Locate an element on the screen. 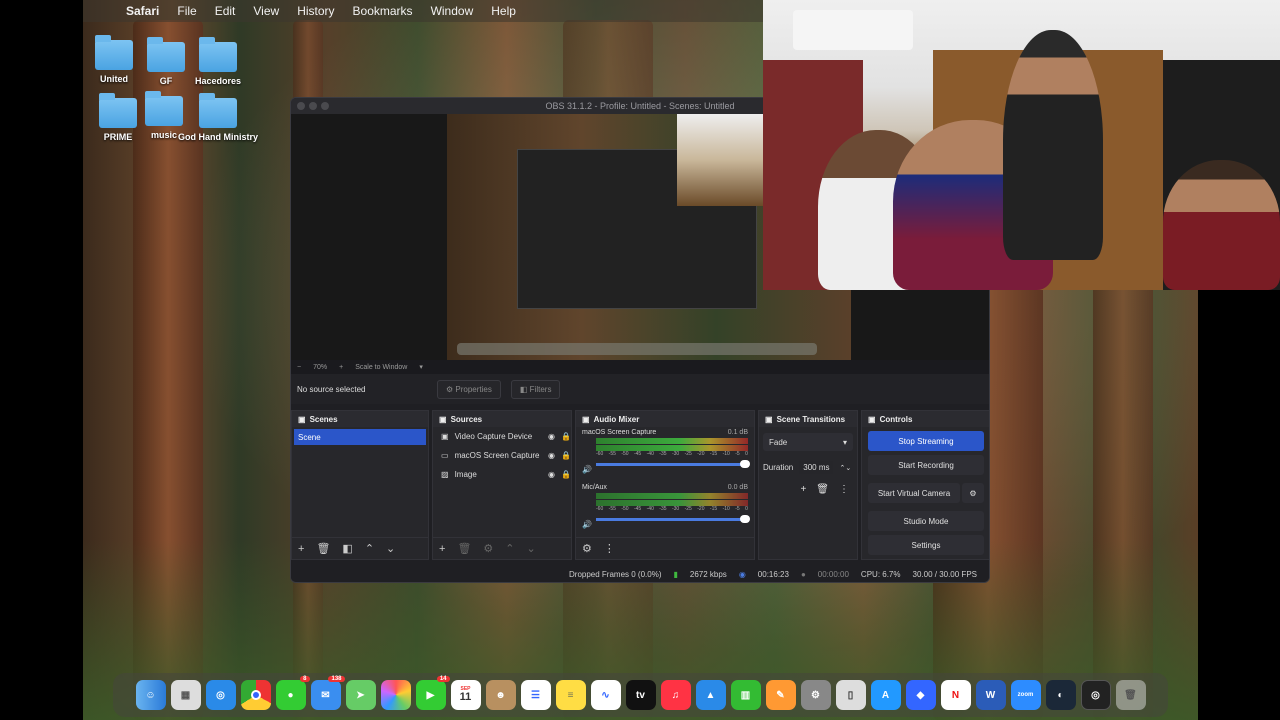 Image resolution: width=1280 pixels, height=720 pixels. menu-edit: Edit is located at coordinates (225, 11).